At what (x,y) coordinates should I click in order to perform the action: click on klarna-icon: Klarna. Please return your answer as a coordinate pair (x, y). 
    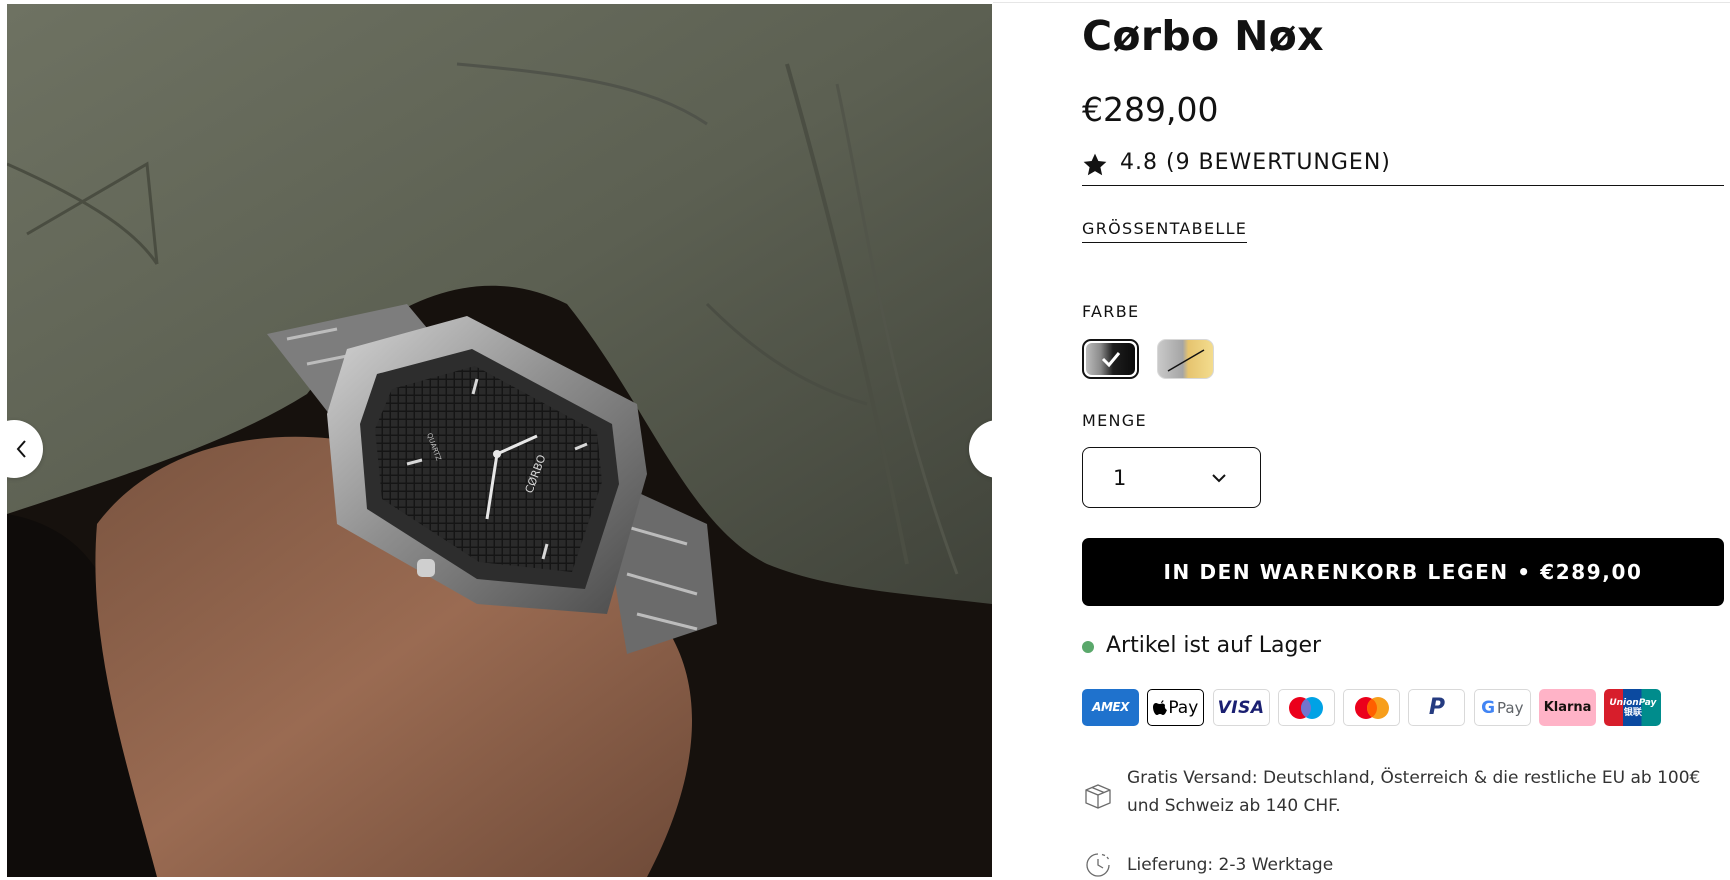
    Looking at the image, I should click on (1568, 707).